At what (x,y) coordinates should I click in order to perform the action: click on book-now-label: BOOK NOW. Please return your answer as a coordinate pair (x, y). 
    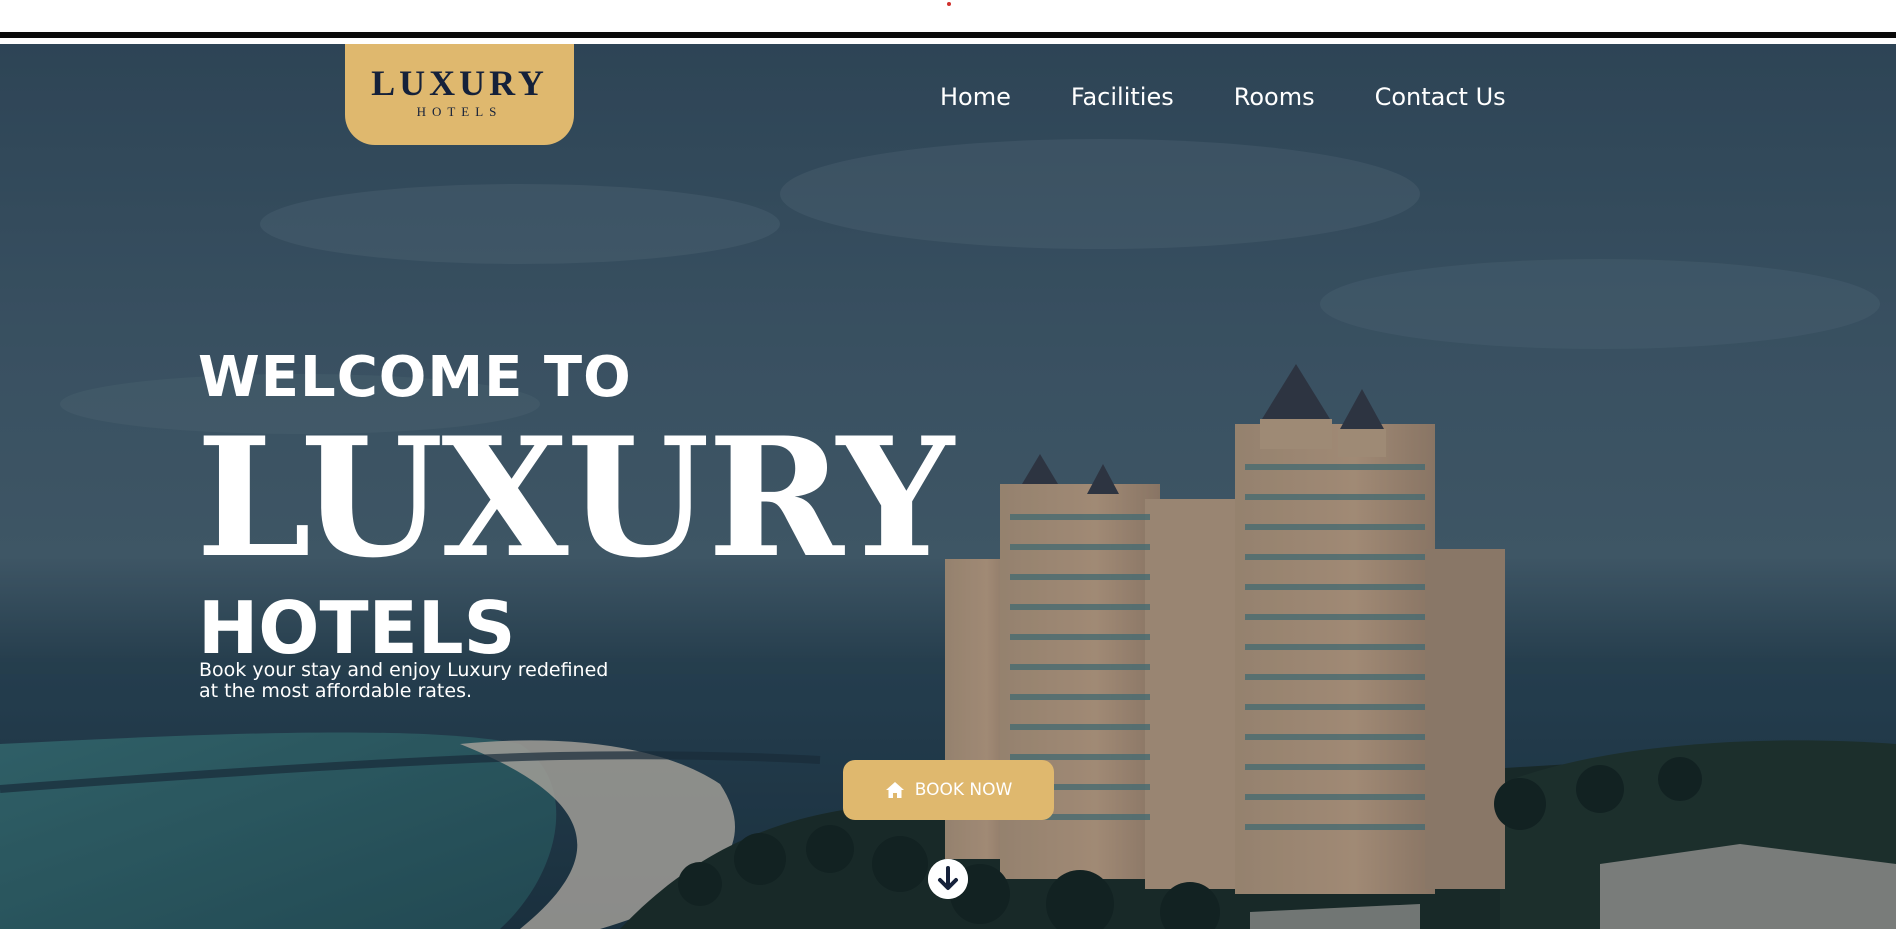
    Looking at the image, I should click on (963, 790).